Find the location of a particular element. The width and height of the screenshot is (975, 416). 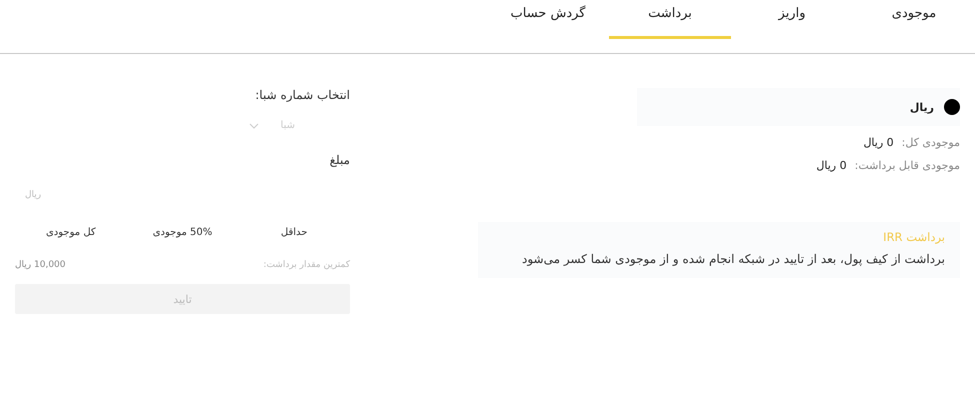

tab: گردش حساب is located at coordinates (548, 19).